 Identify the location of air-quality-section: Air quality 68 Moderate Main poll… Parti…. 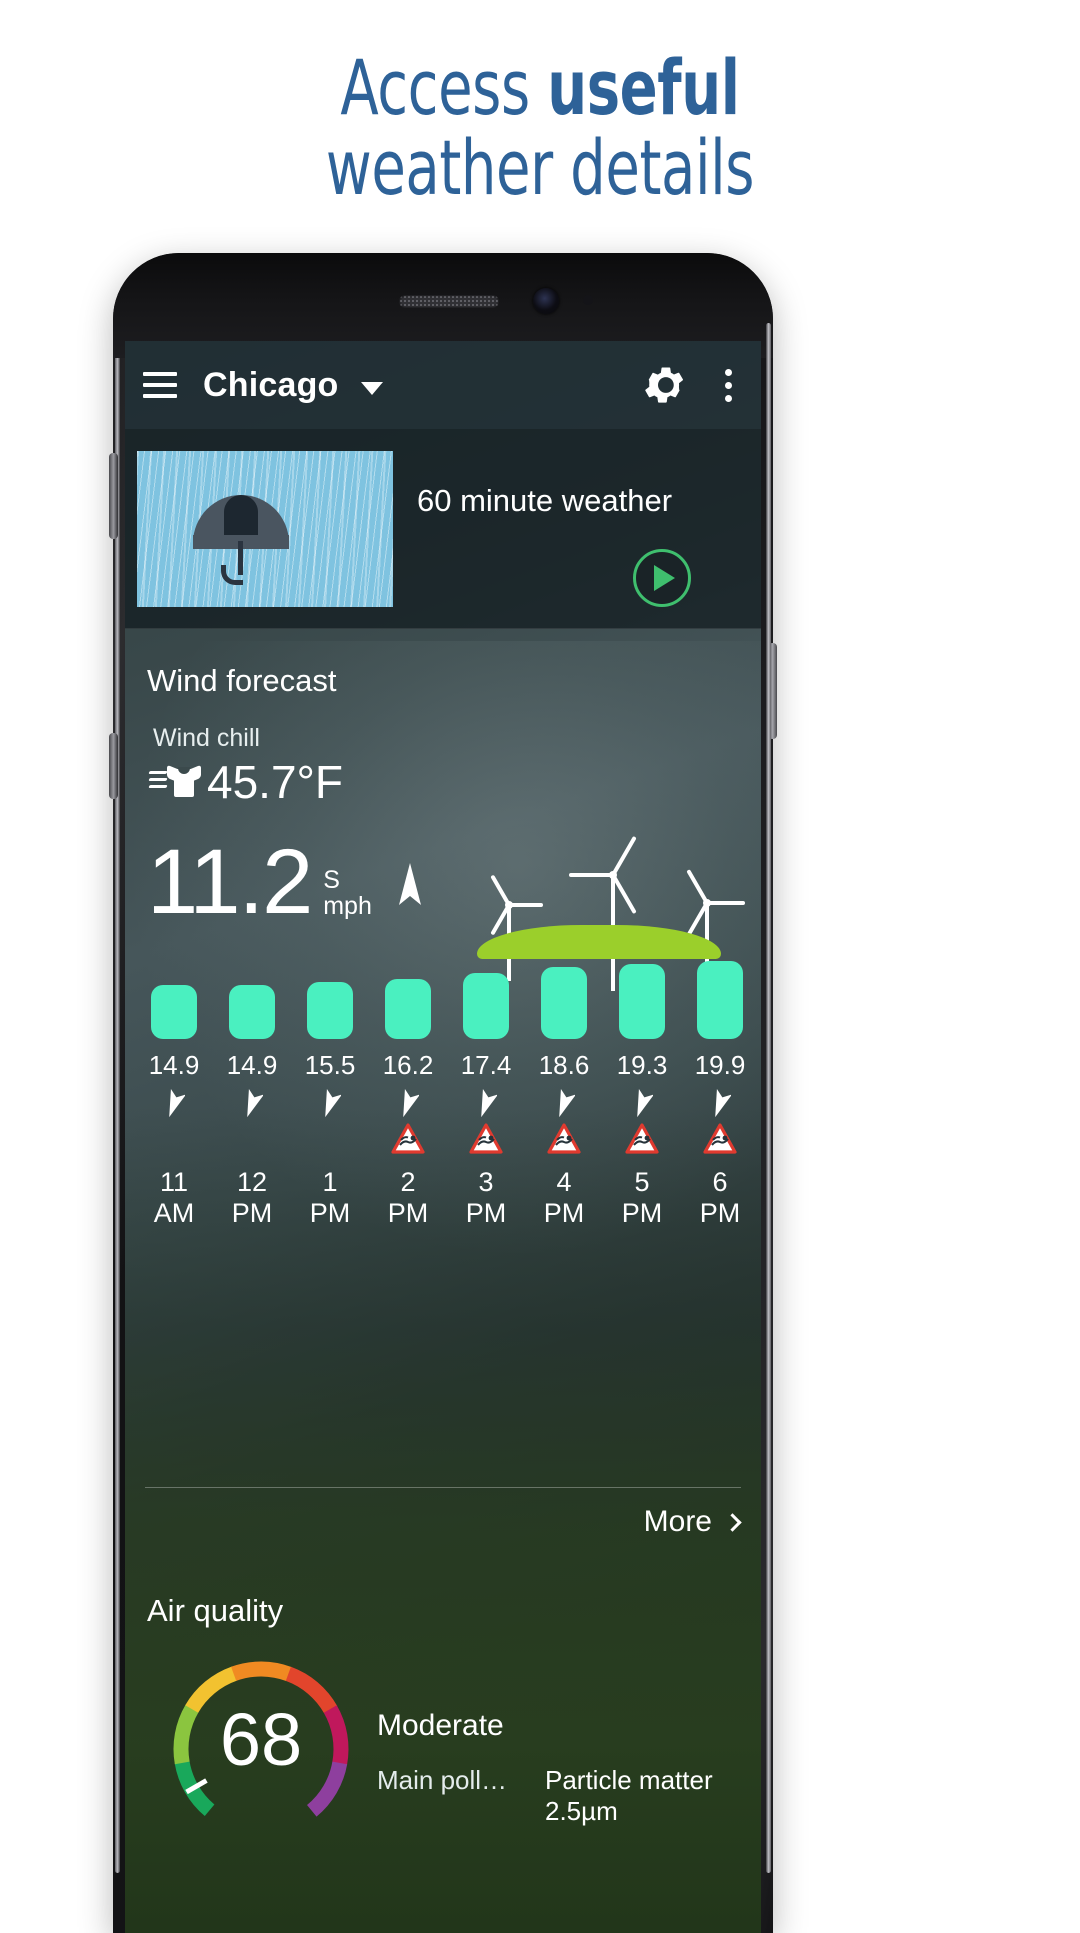
(443, 1743).